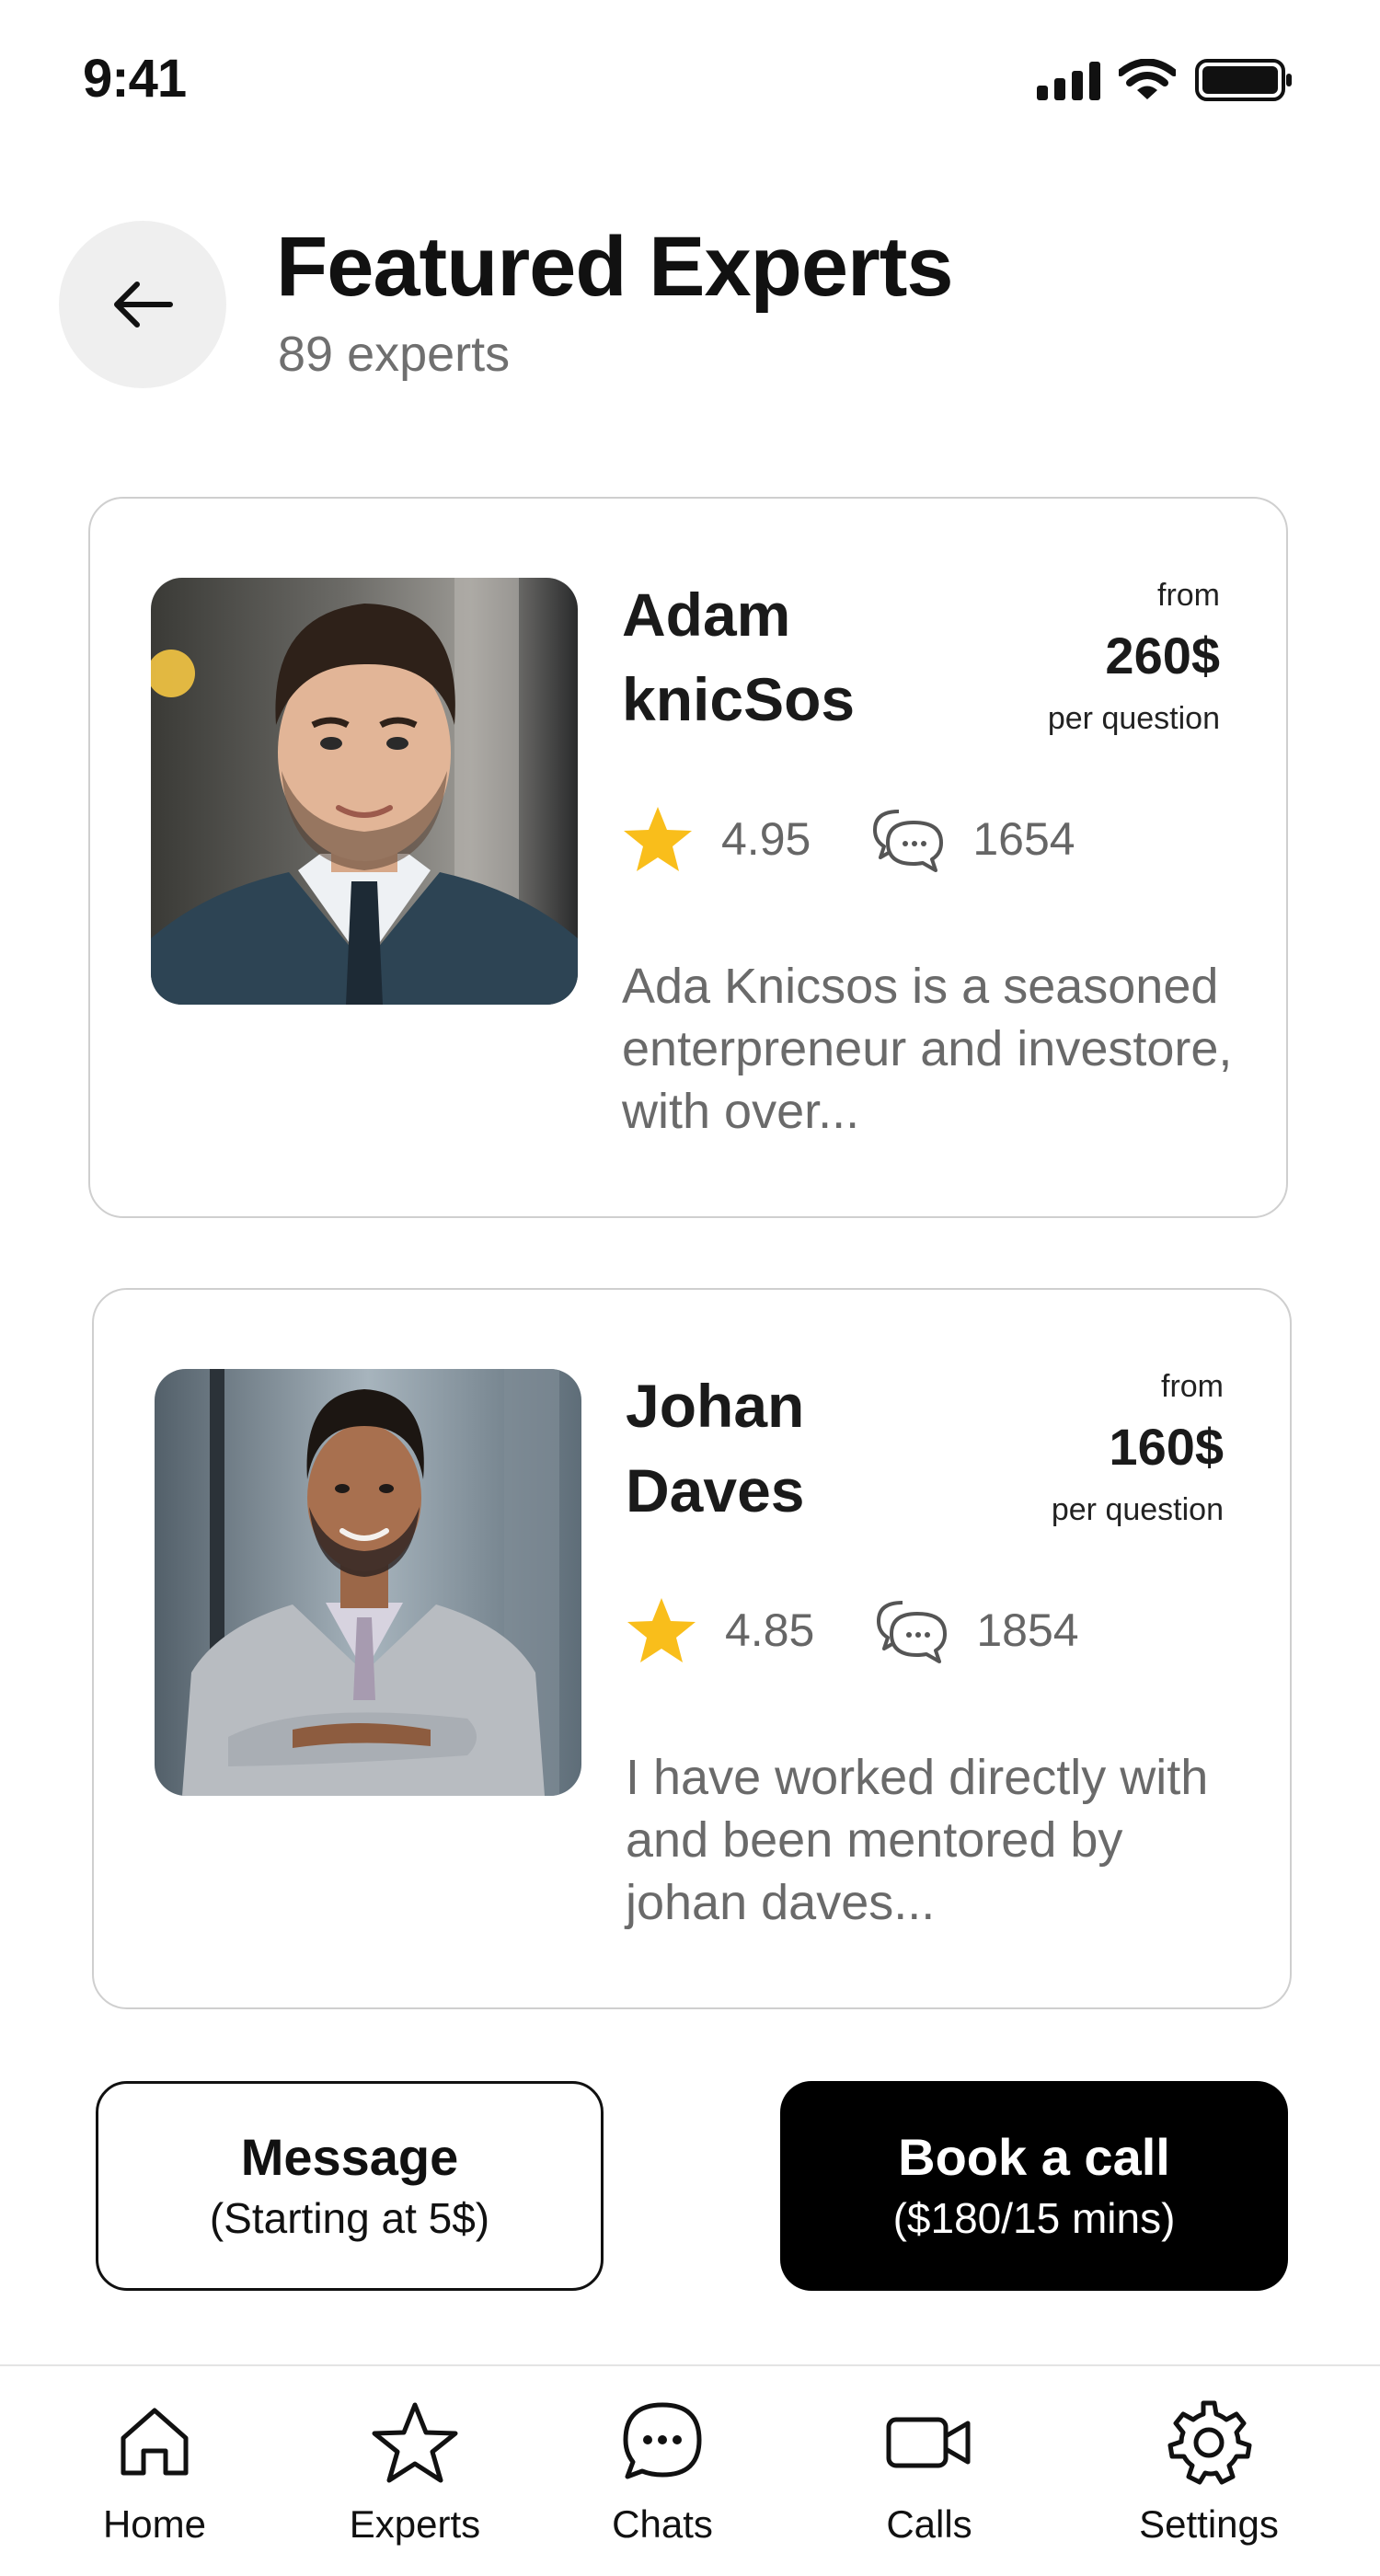  What do you see at coordinates (739, 657) in the screenshot?
I see `expert-name: Adam knicSos` at bounding box center [739, 657].